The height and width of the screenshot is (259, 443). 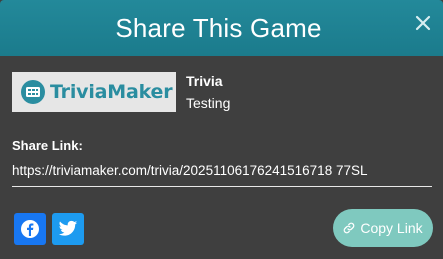 I want to click on triviamaker-logo-icon, so click(x=33, y=92).